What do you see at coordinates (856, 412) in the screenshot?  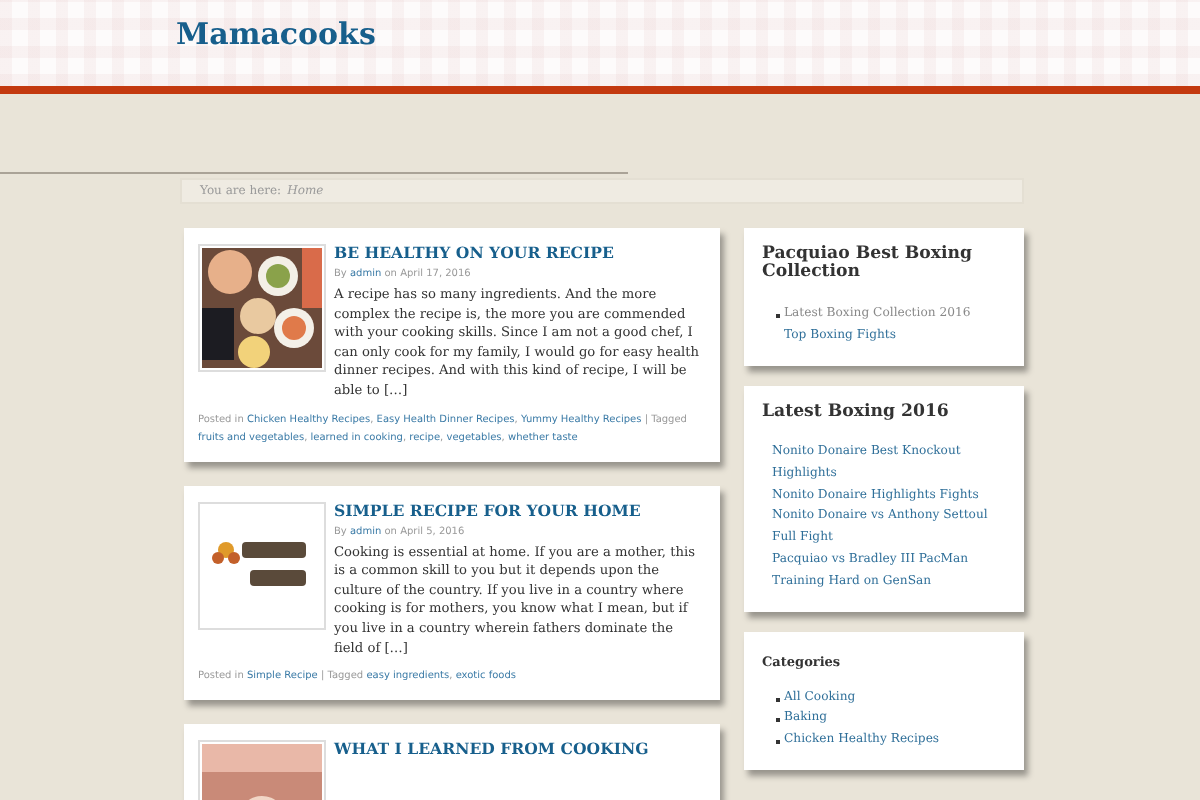 I see `widget-title: Latest Boxing 2016` at bounding box center [856, 412].